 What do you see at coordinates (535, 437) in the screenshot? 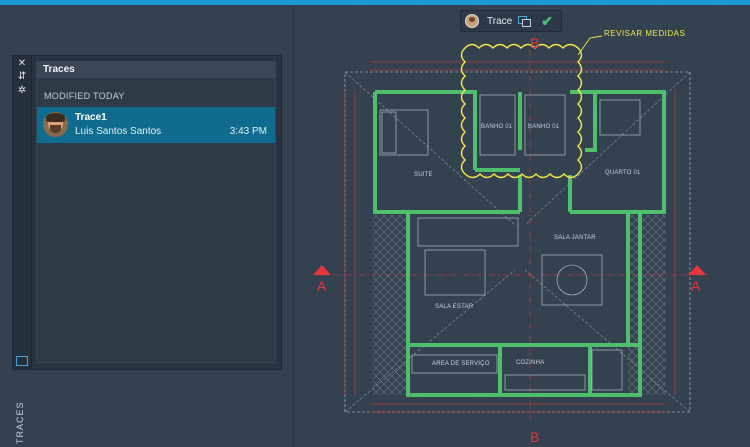
I see `section-label-b-bottom: B` at bounding box center [535, 437].